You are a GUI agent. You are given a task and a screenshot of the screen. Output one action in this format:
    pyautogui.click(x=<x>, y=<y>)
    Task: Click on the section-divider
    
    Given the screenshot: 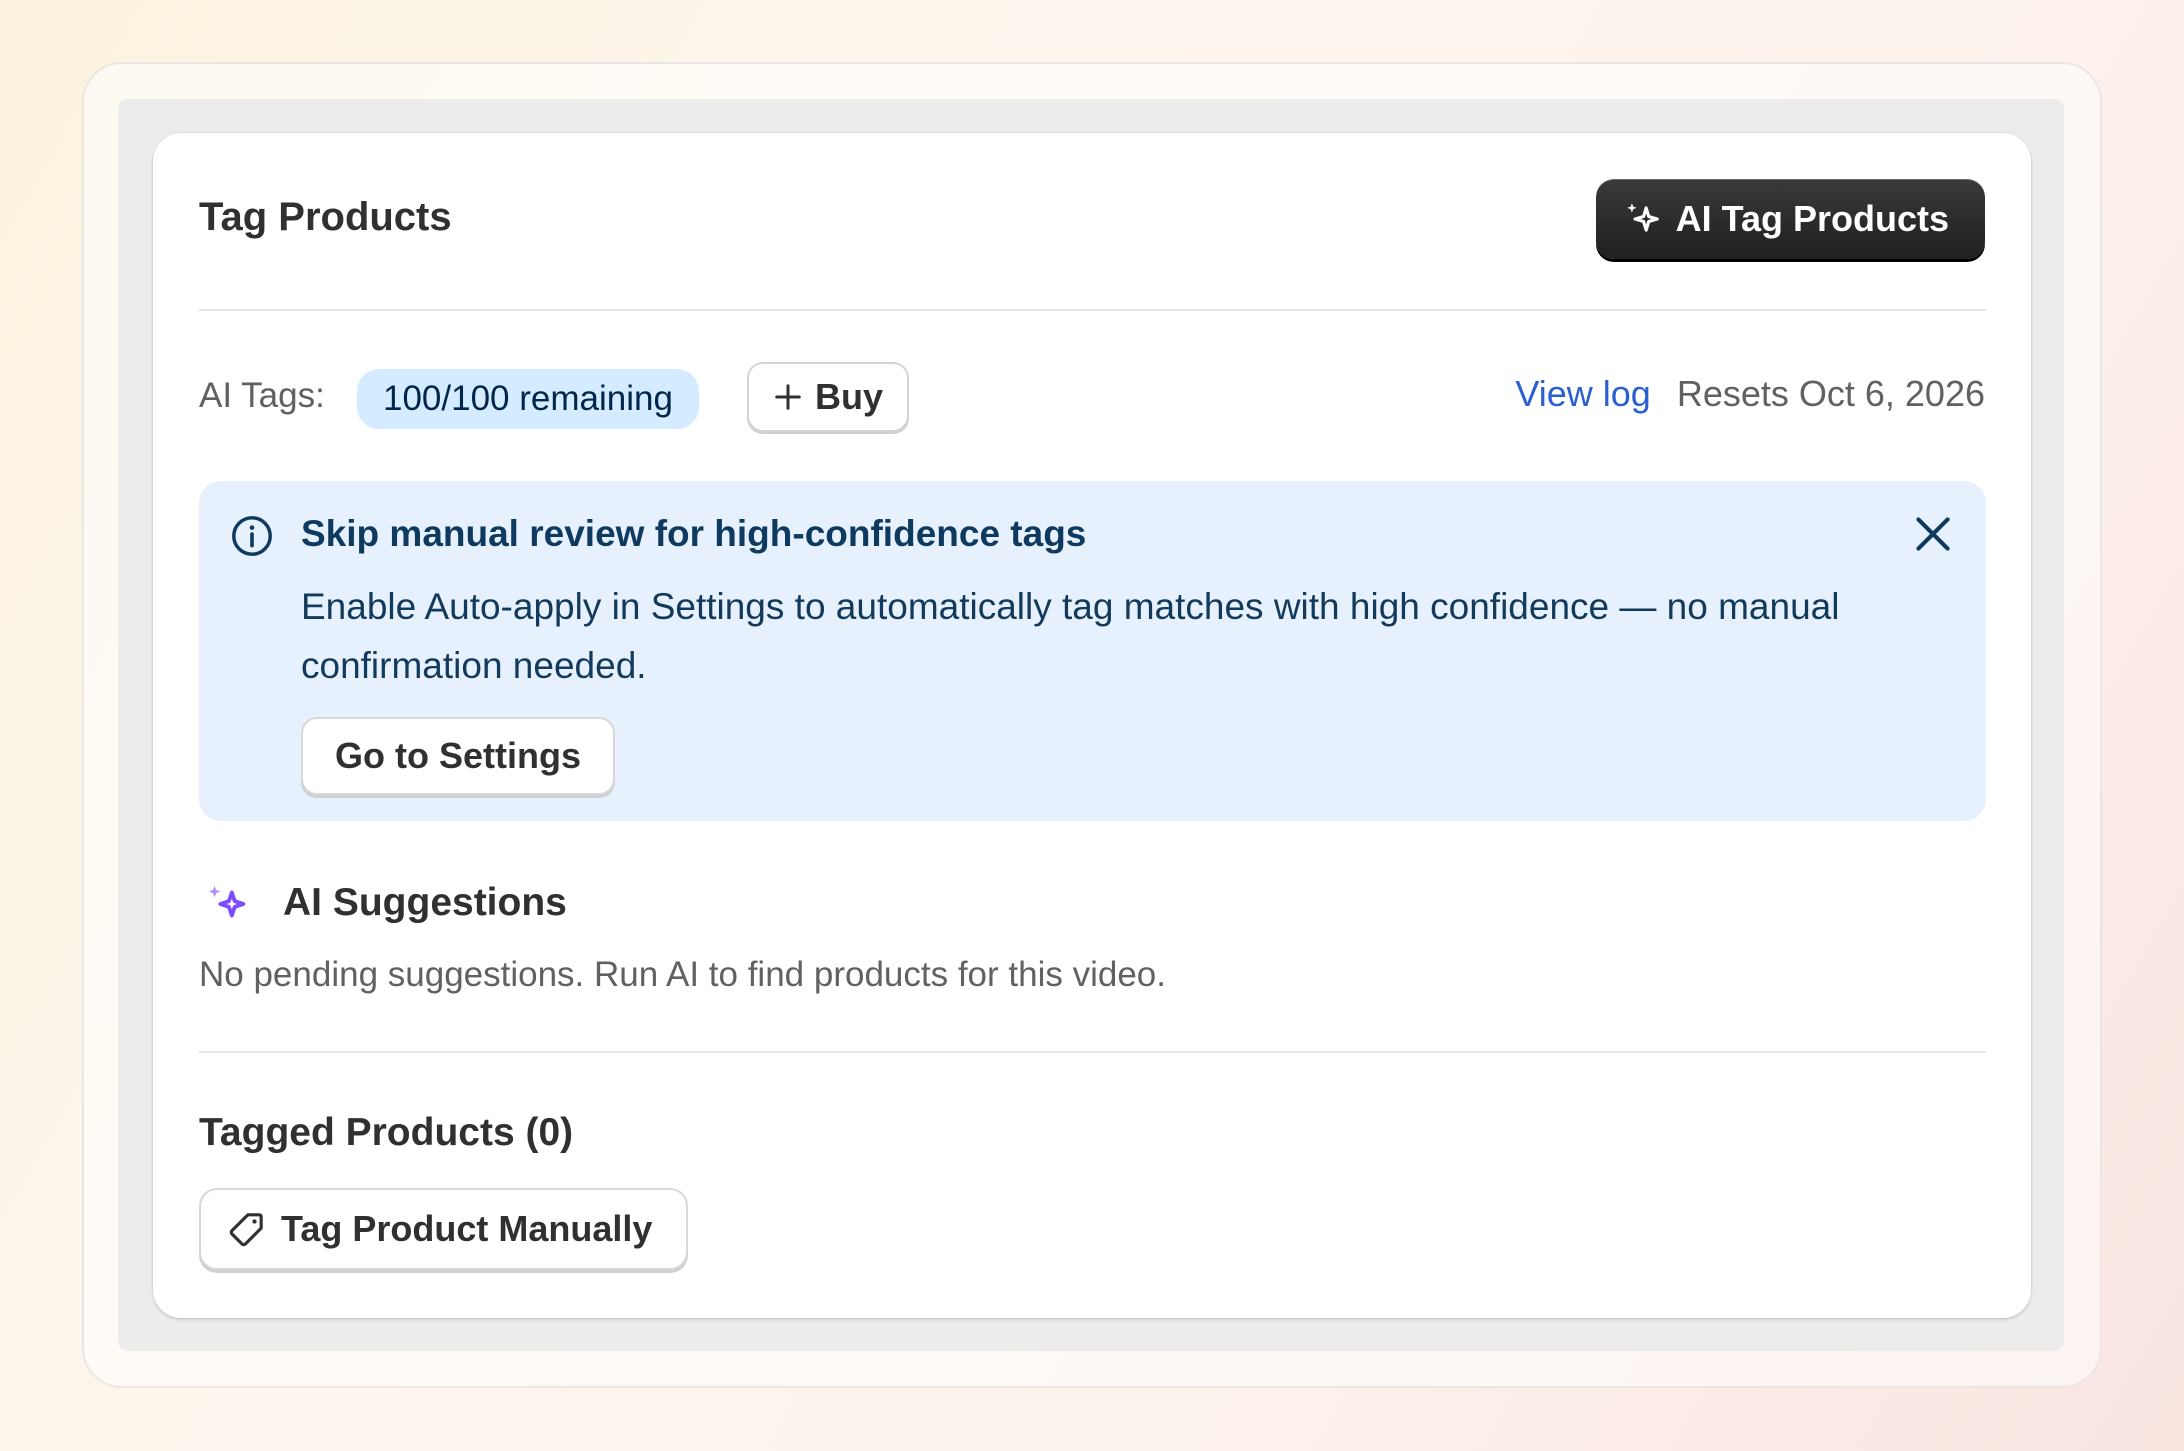 What is the action you would take?
    pyautogui.click(x=1092, y=1052)
    